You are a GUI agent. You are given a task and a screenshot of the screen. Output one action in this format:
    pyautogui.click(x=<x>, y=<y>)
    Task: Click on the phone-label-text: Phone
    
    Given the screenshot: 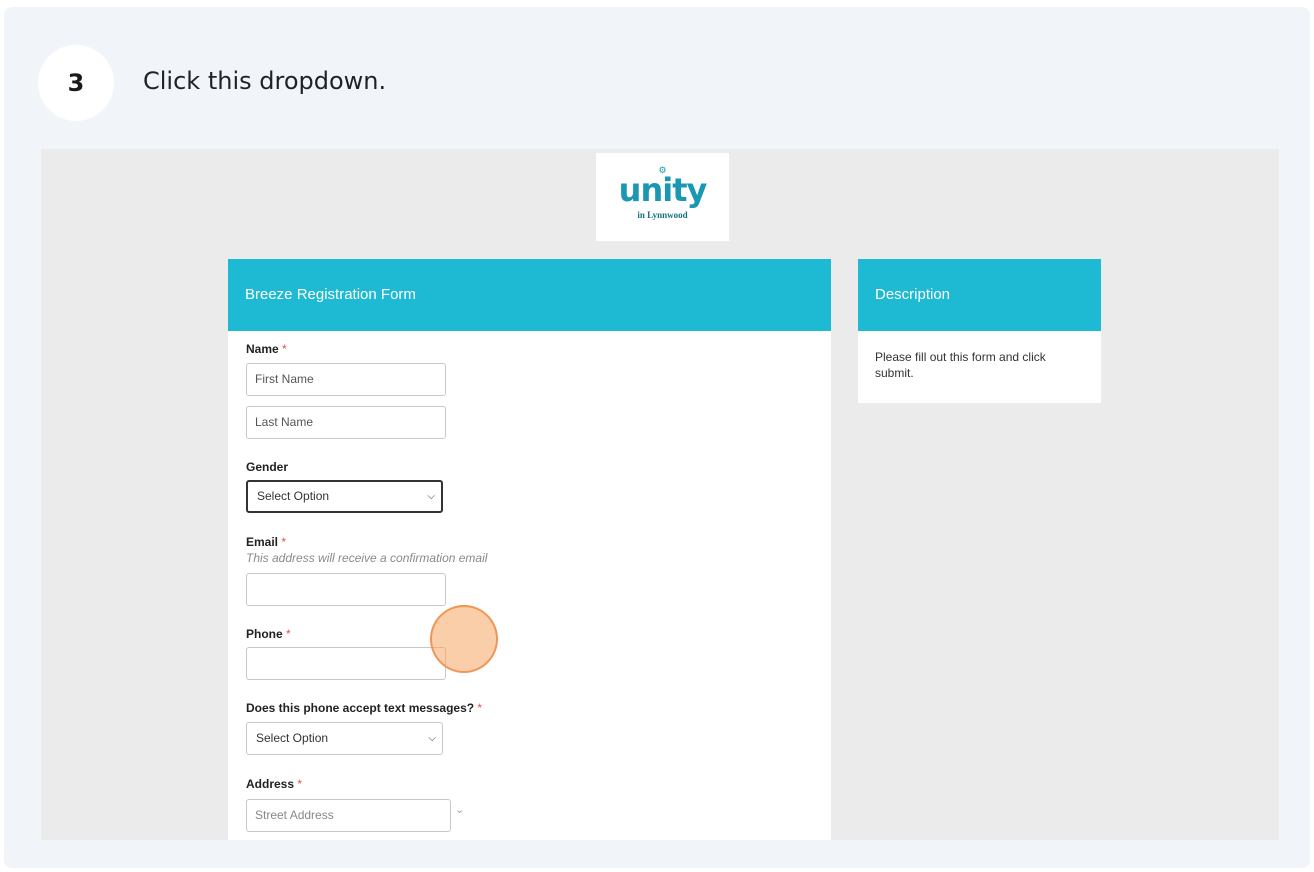 What is the action you would take?
    pyautogui.click(x=264, y=634)
    